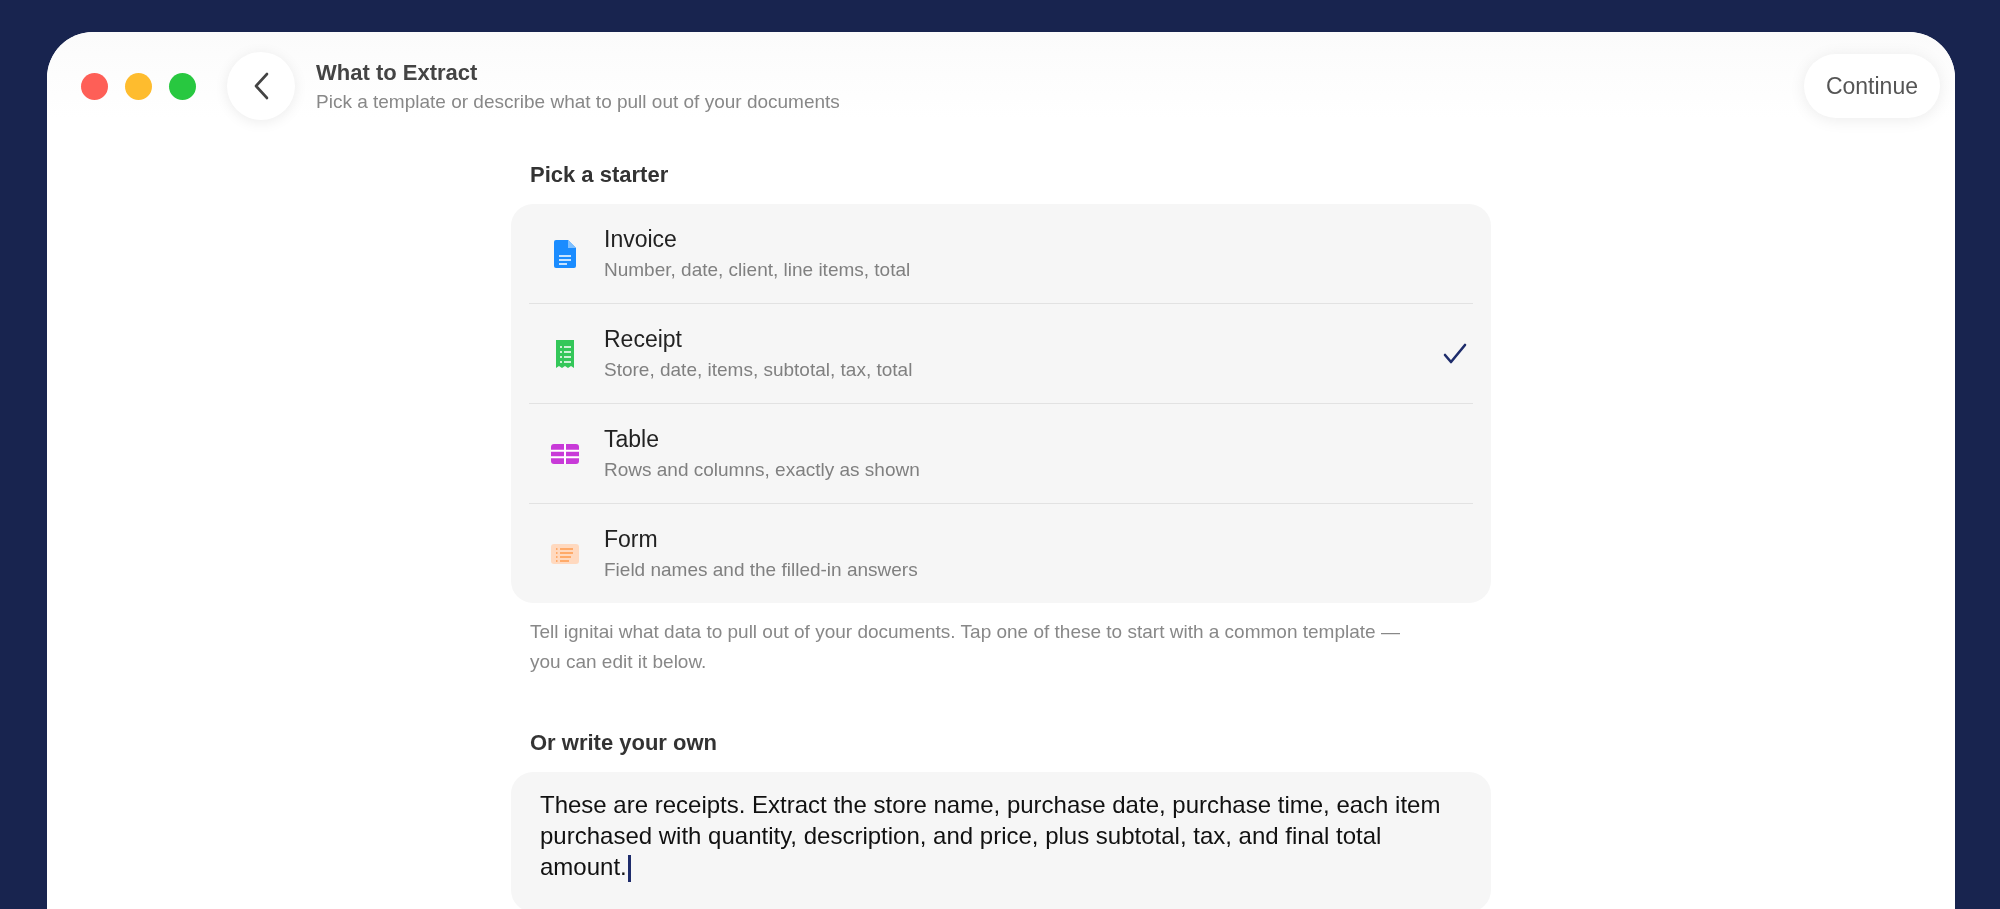  I want to click on window-subtitle: Pick a template or describe what to pull out of your documents, so click(578, 101).